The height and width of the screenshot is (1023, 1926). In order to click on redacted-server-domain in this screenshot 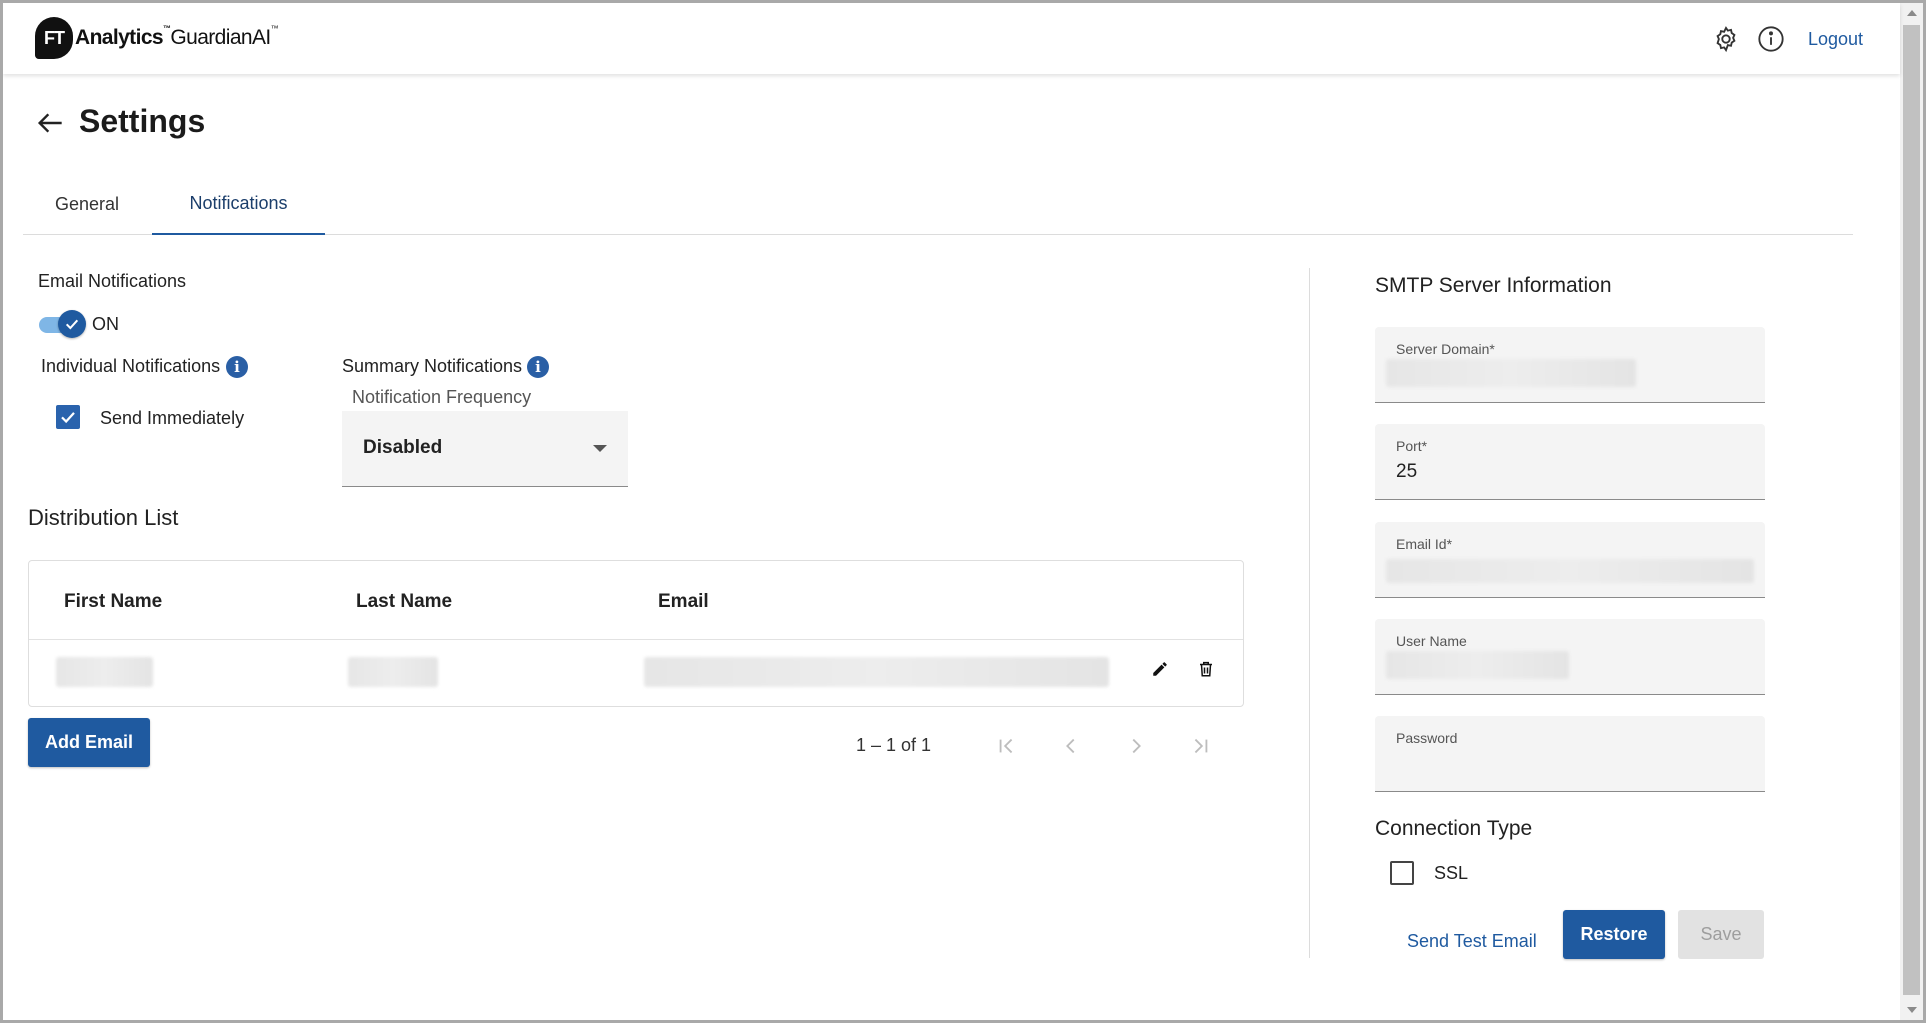, I will do `click(1511, 373)`.